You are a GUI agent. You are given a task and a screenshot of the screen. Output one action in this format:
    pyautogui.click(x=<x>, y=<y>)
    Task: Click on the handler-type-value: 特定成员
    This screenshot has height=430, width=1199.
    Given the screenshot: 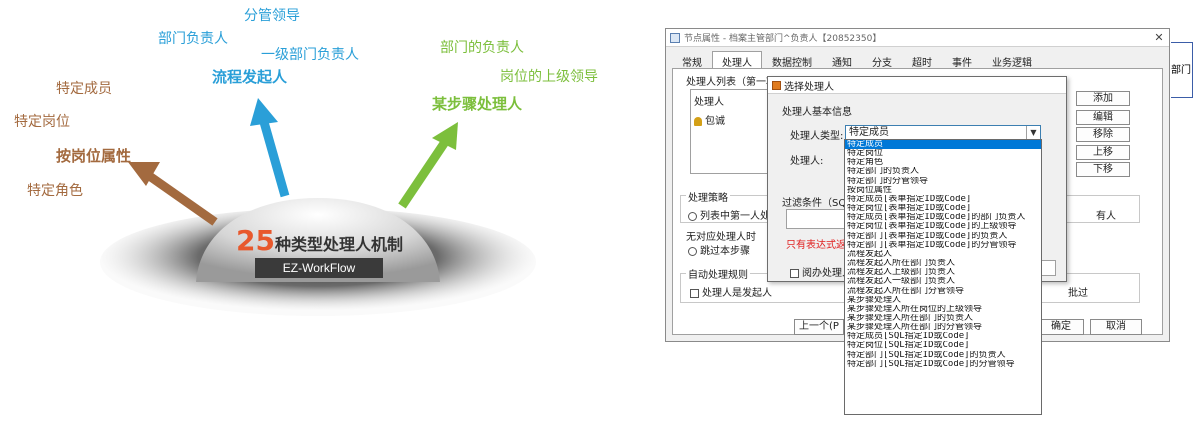 What is the action you would take?
    pyautogui.click(x=869, y=132)
    